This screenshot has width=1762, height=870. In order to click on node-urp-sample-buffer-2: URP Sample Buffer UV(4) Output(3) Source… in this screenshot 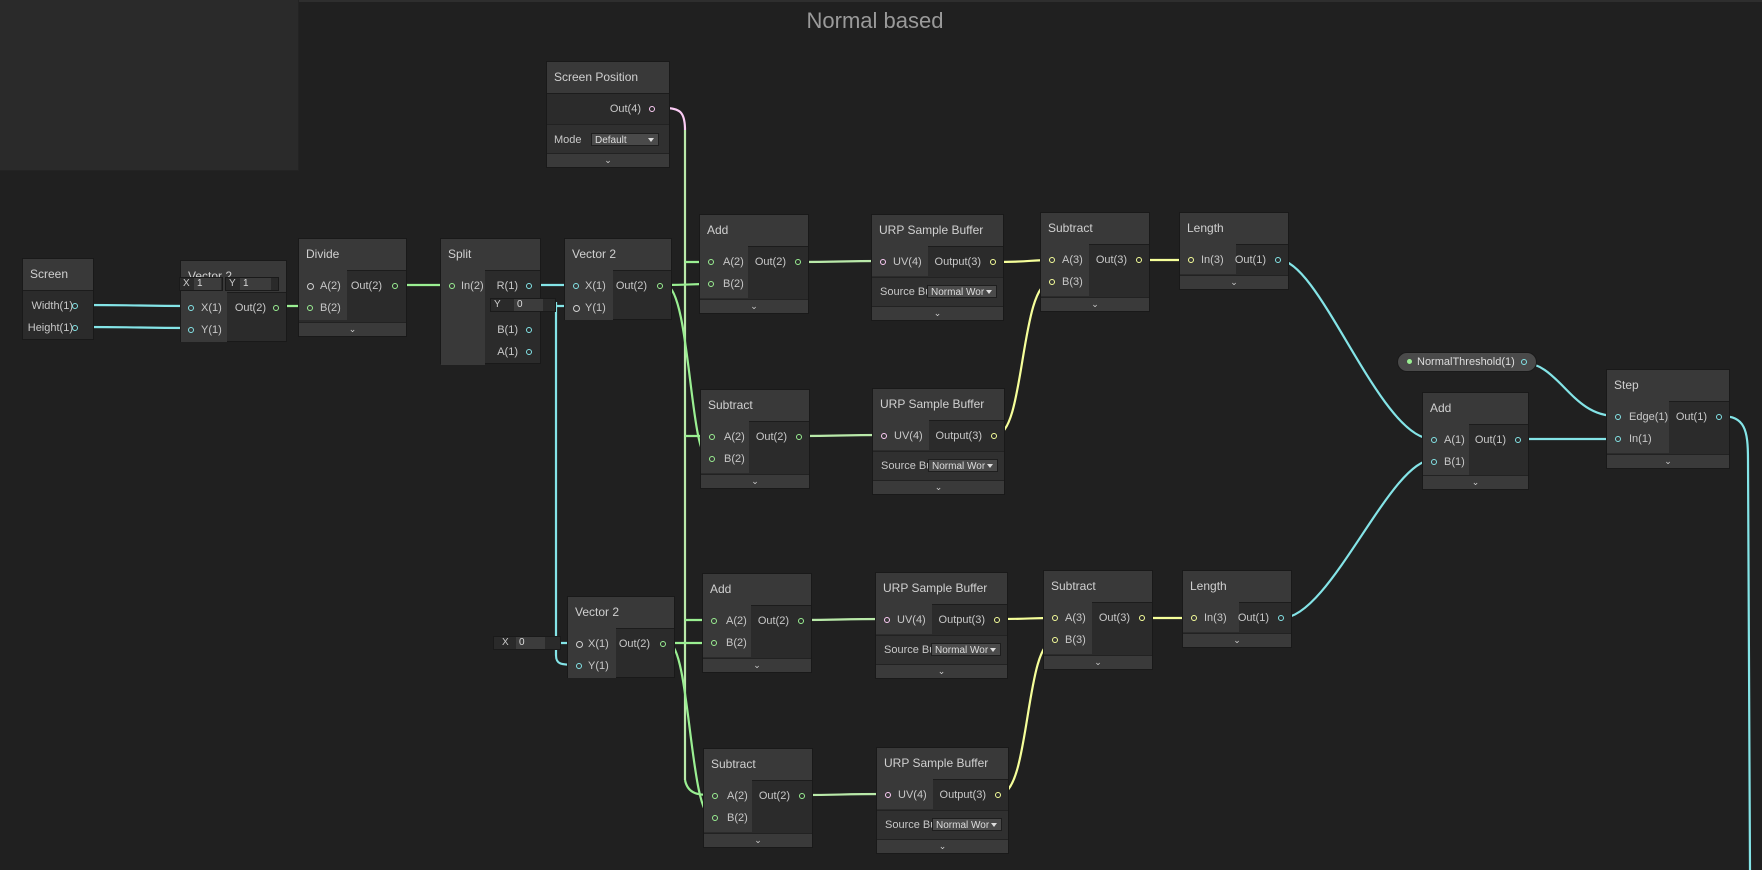, I will do `click(938, 441)`.